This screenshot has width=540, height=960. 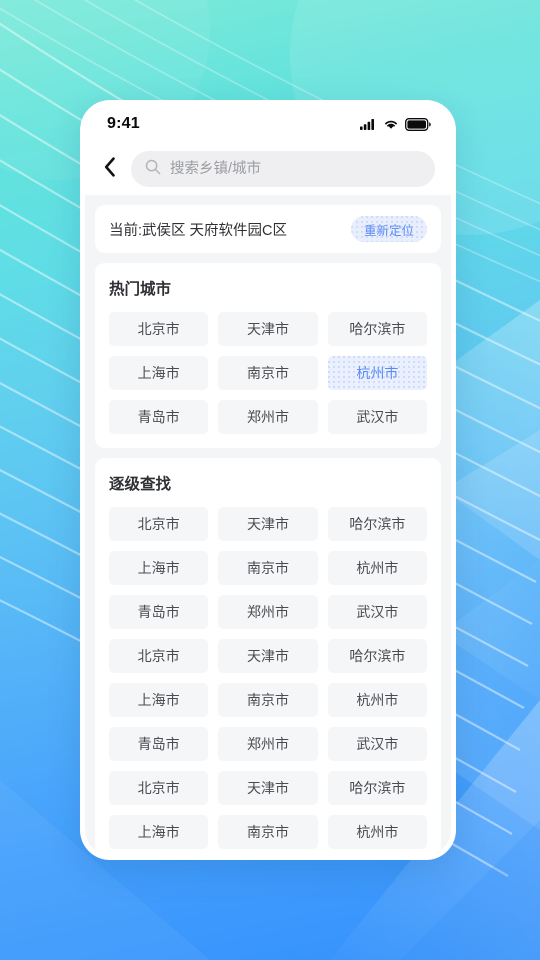 What do you see at coordinates (389, 229) in the screenshot?
I see `relocate-button: 重新定位` at bounding box center [389, 229].